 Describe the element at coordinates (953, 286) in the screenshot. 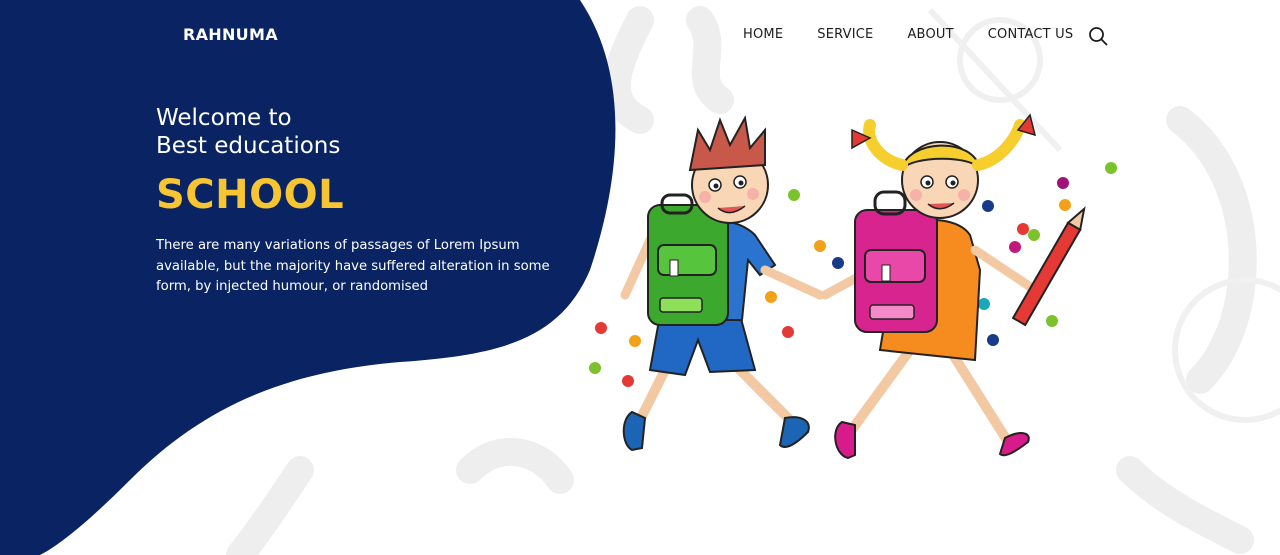

I see `girl-figure` at that location.